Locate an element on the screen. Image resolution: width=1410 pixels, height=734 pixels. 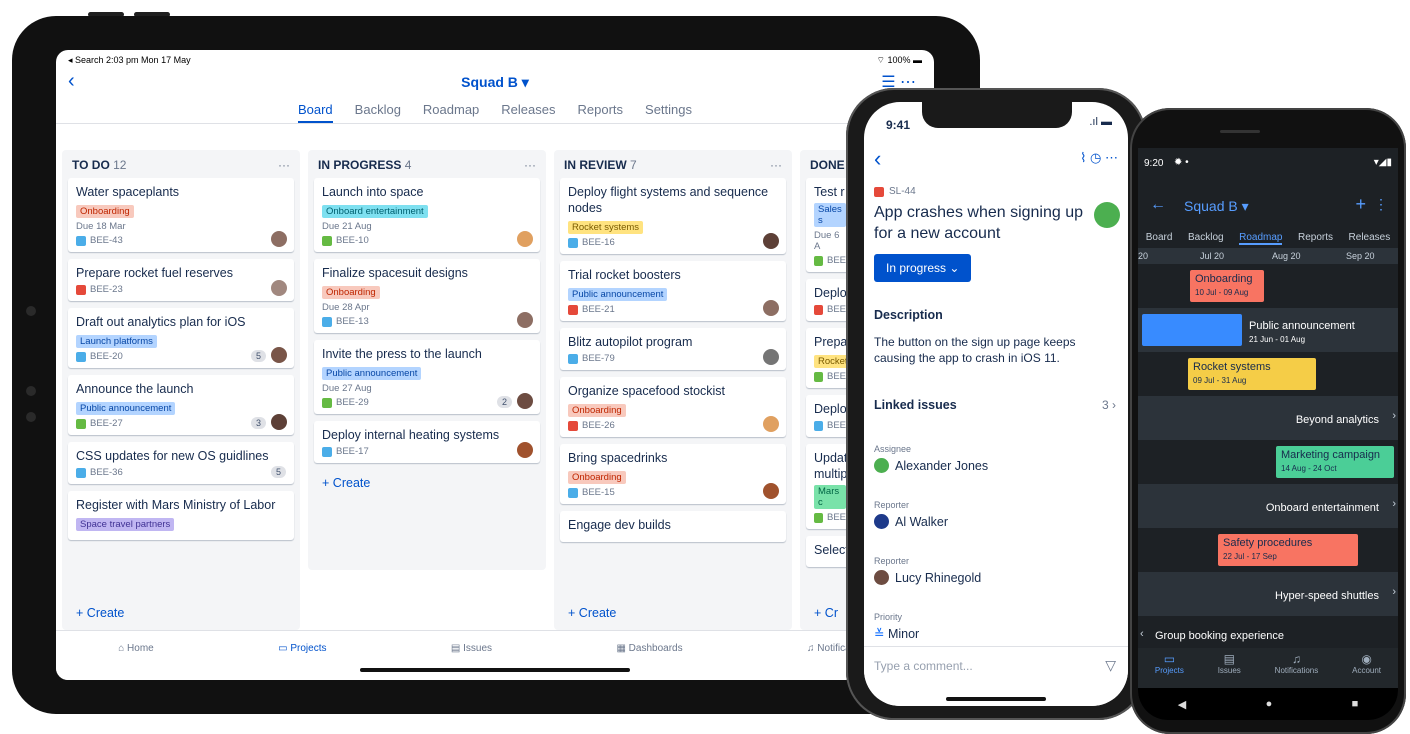
task-icon is located at coordinates (81, 240).